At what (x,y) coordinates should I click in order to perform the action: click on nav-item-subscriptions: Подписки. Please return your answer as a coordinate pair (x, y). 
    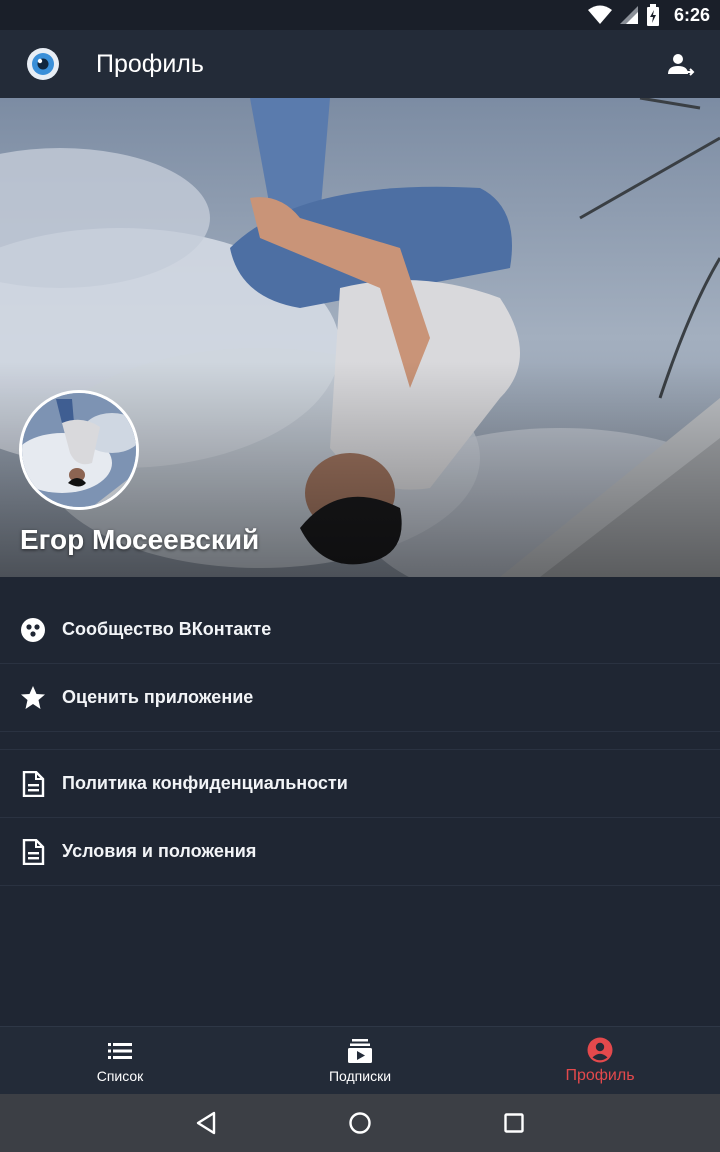
    Looking at the image, I should click on (360, 1060).